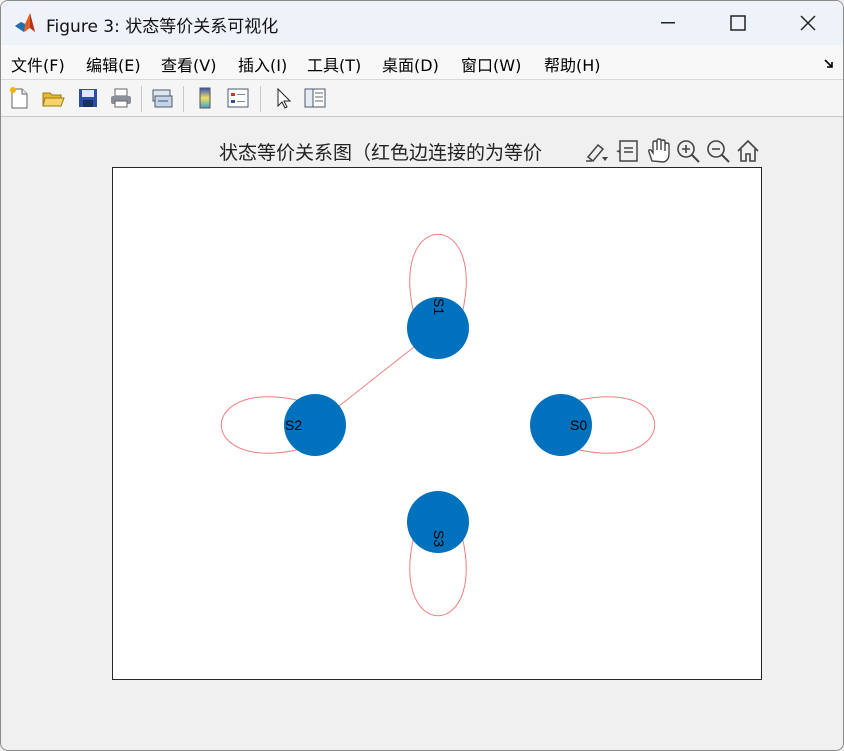  What do you see at coordinates (439, 306) in the screenshot?
I see `node-label-s1: S1` at bounding box center [439, 306].